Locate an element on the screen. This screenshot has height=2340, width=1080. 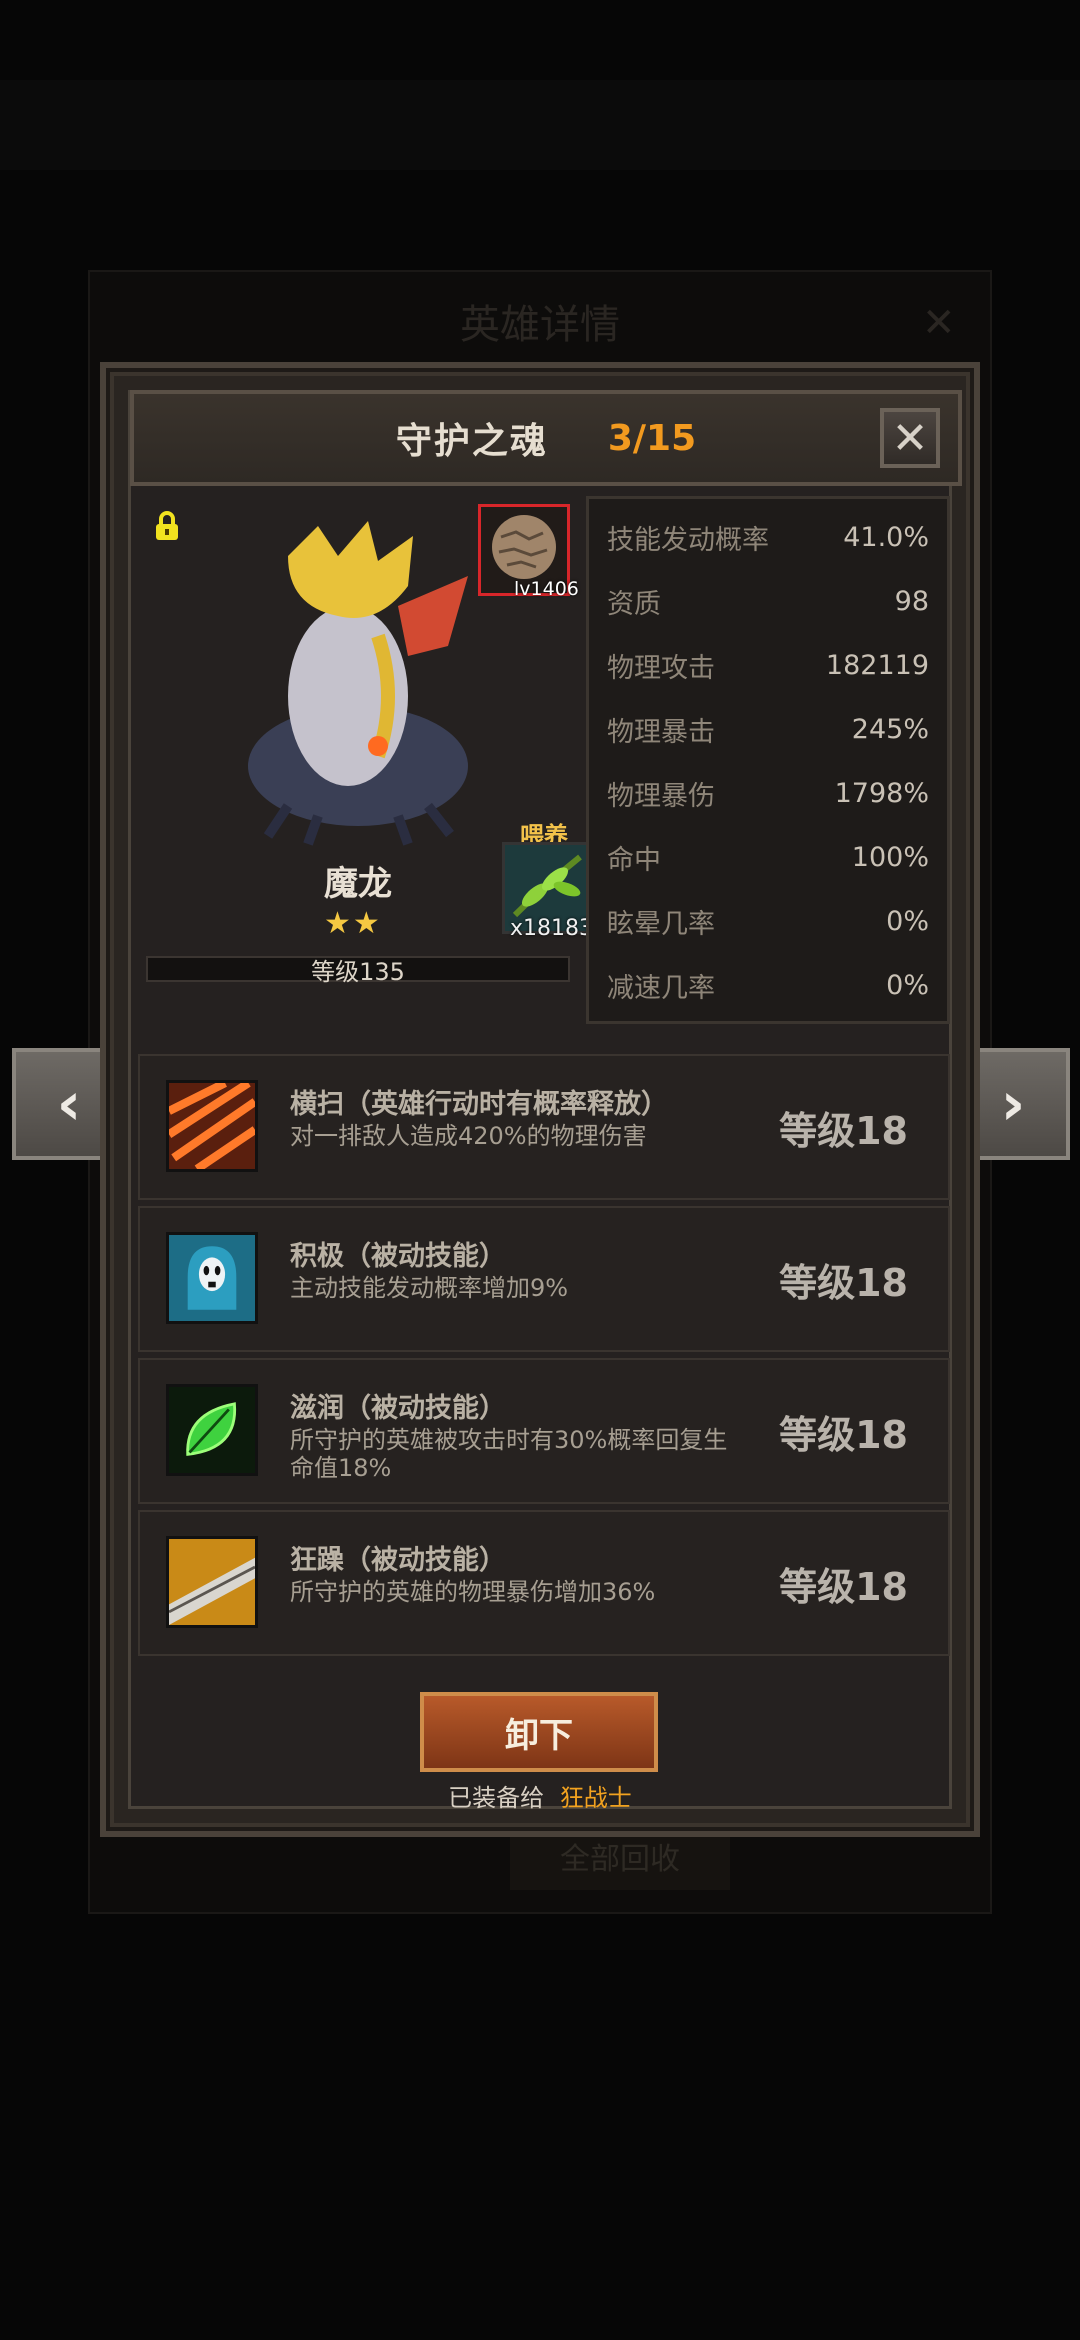
close-icon: ✕ is located at coordinates (910, 438).